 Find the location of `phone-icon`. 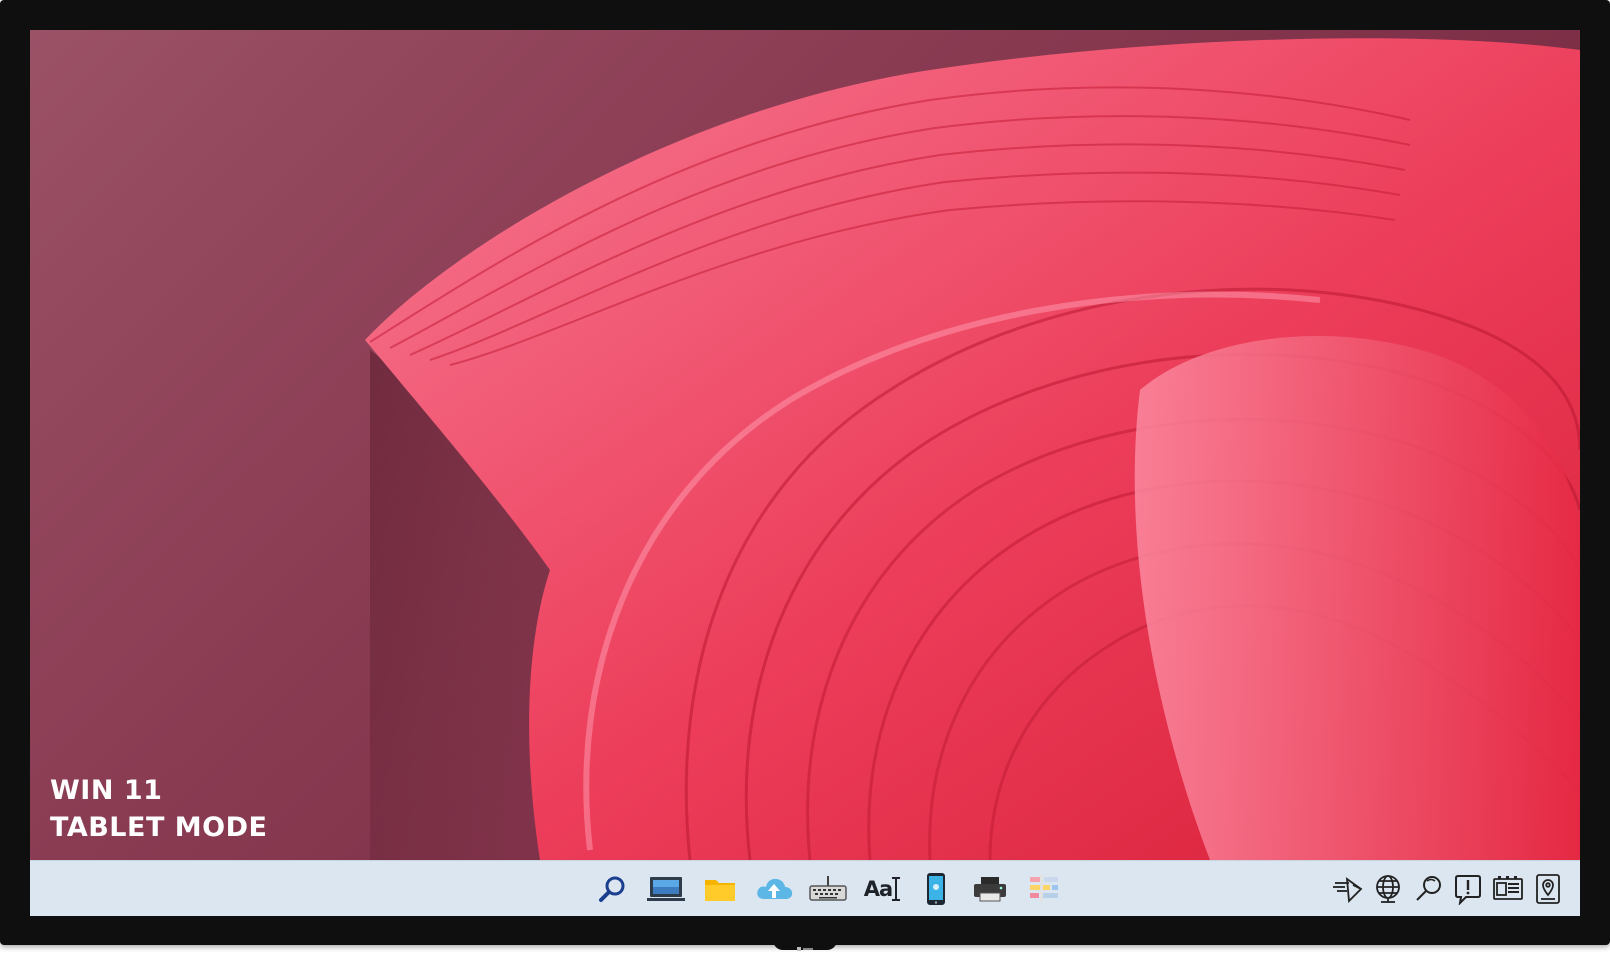

phone-icon is located at coordinates (936, 889).